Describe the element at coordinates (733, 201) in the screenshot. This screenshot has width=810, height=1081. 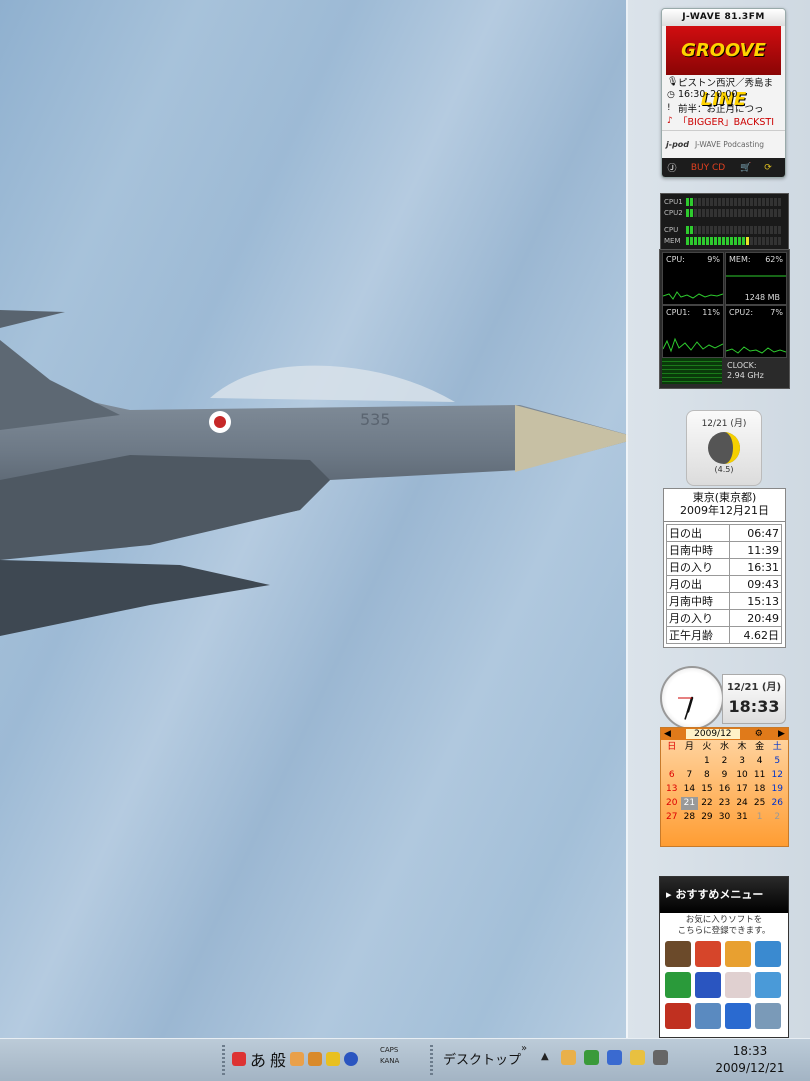
I see `meter-bar` at that location.